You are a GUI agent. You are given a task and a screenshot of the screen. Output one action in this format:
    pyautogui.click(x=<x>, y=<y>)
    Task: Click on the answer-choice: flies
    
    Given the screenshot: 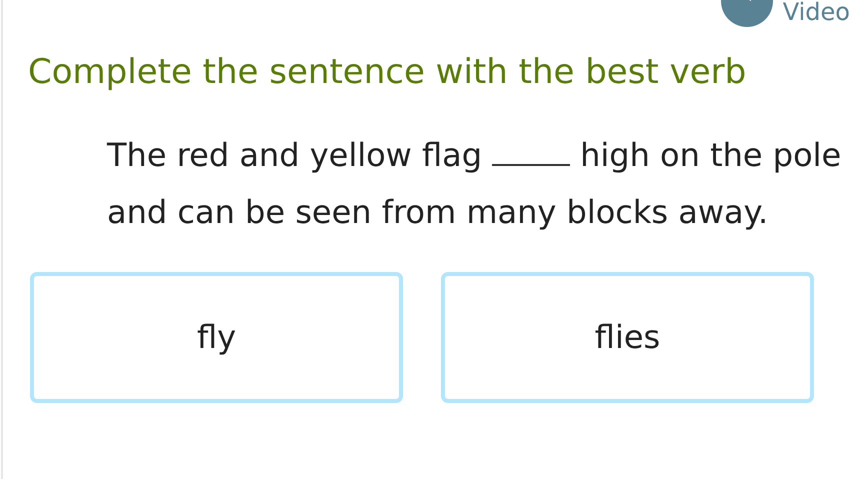 What is the action you would take?
    pyautogui.click(x=627, y=337)
    